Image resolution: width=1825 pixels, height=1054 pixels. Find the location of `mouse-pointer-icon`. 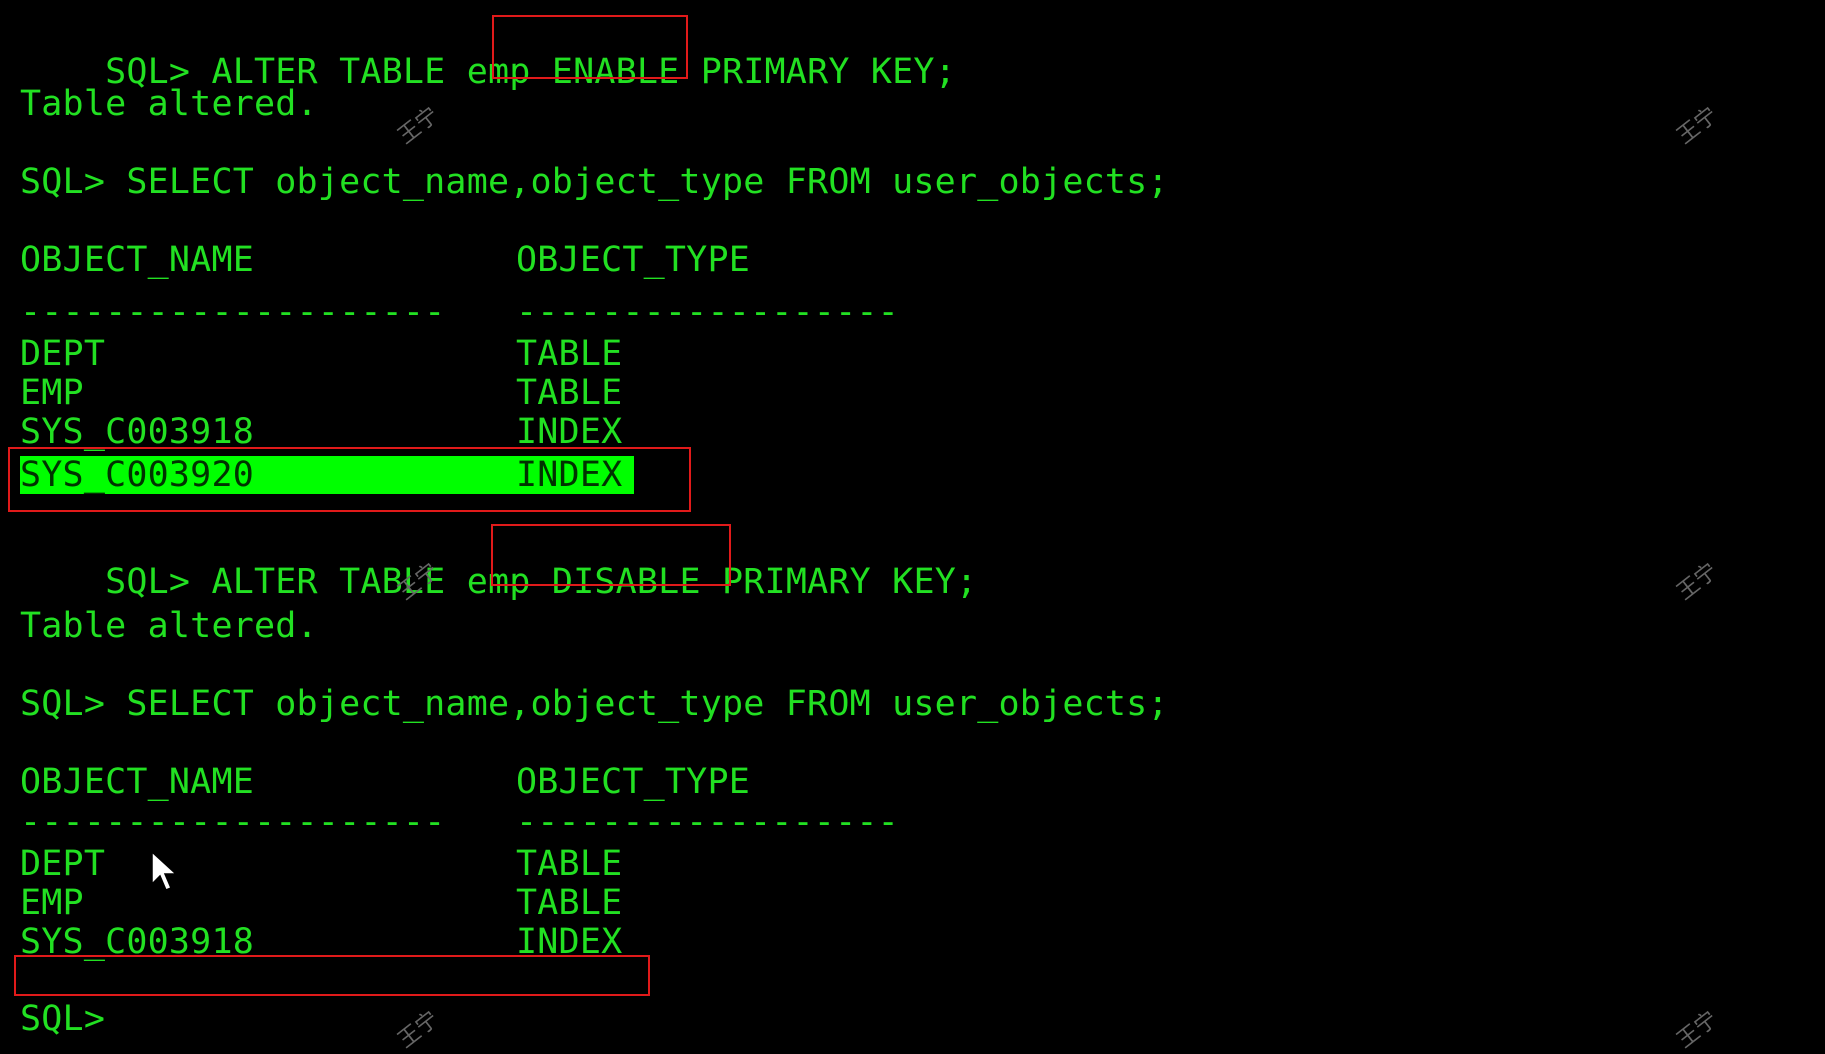

mouse-pointer-icon is located at coordinates (164, 870).